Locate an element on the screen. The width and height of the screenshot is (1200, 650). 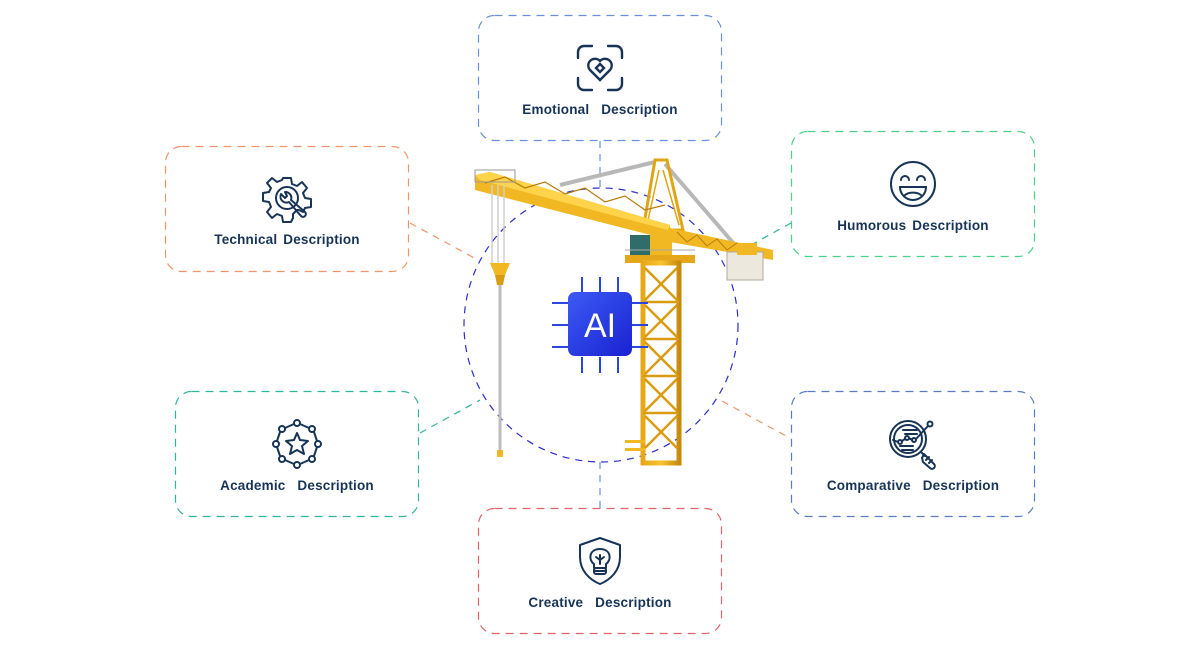
magnifier-chart-icon is located at coordinates (912, 444).